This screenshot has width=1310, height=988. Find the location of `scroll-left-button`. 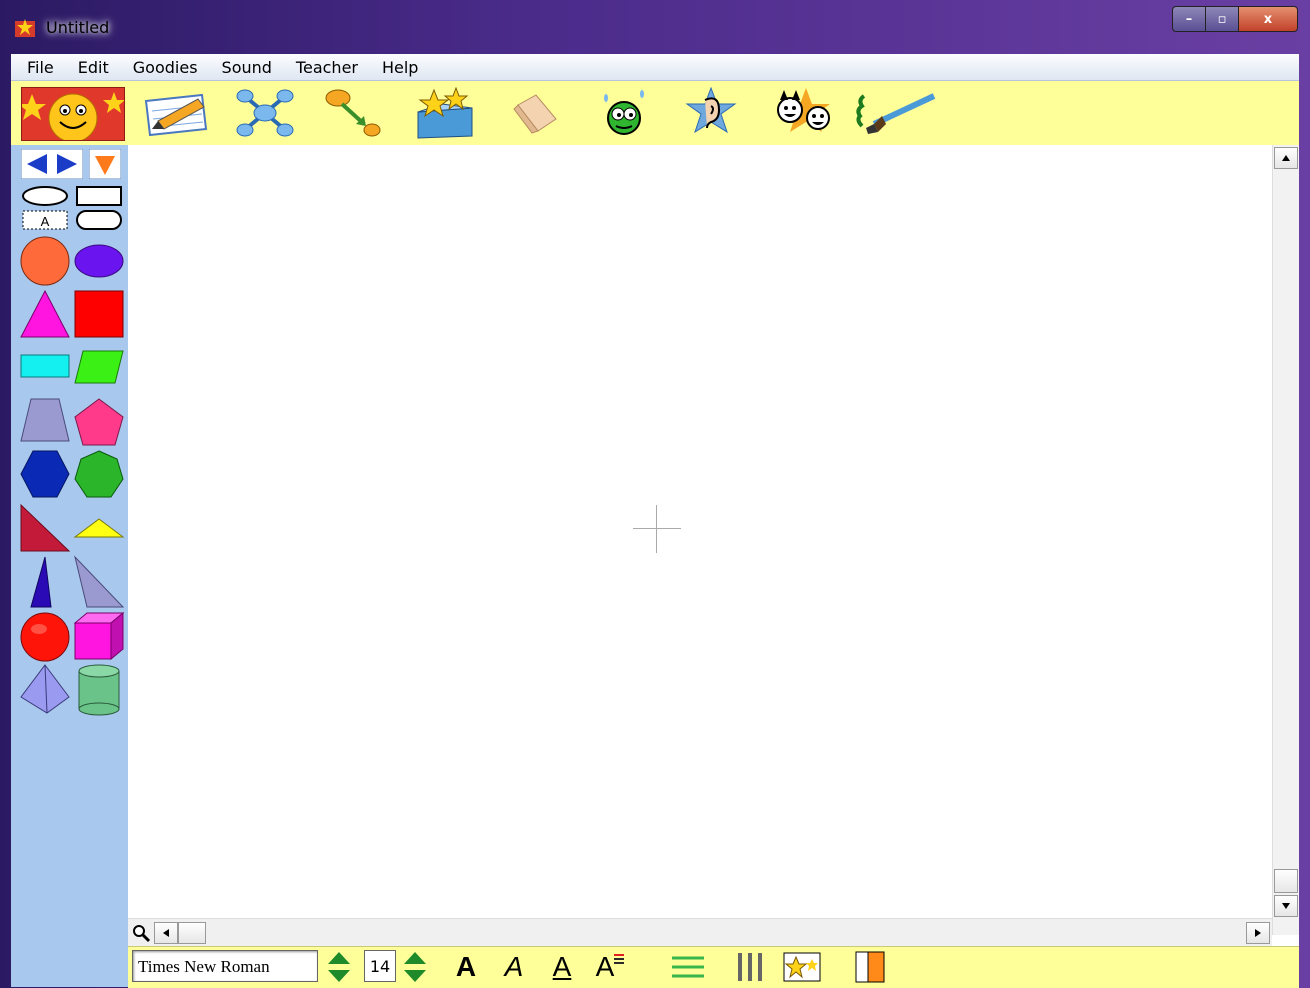

scroll-left-button is located at coordinates (166, 933).